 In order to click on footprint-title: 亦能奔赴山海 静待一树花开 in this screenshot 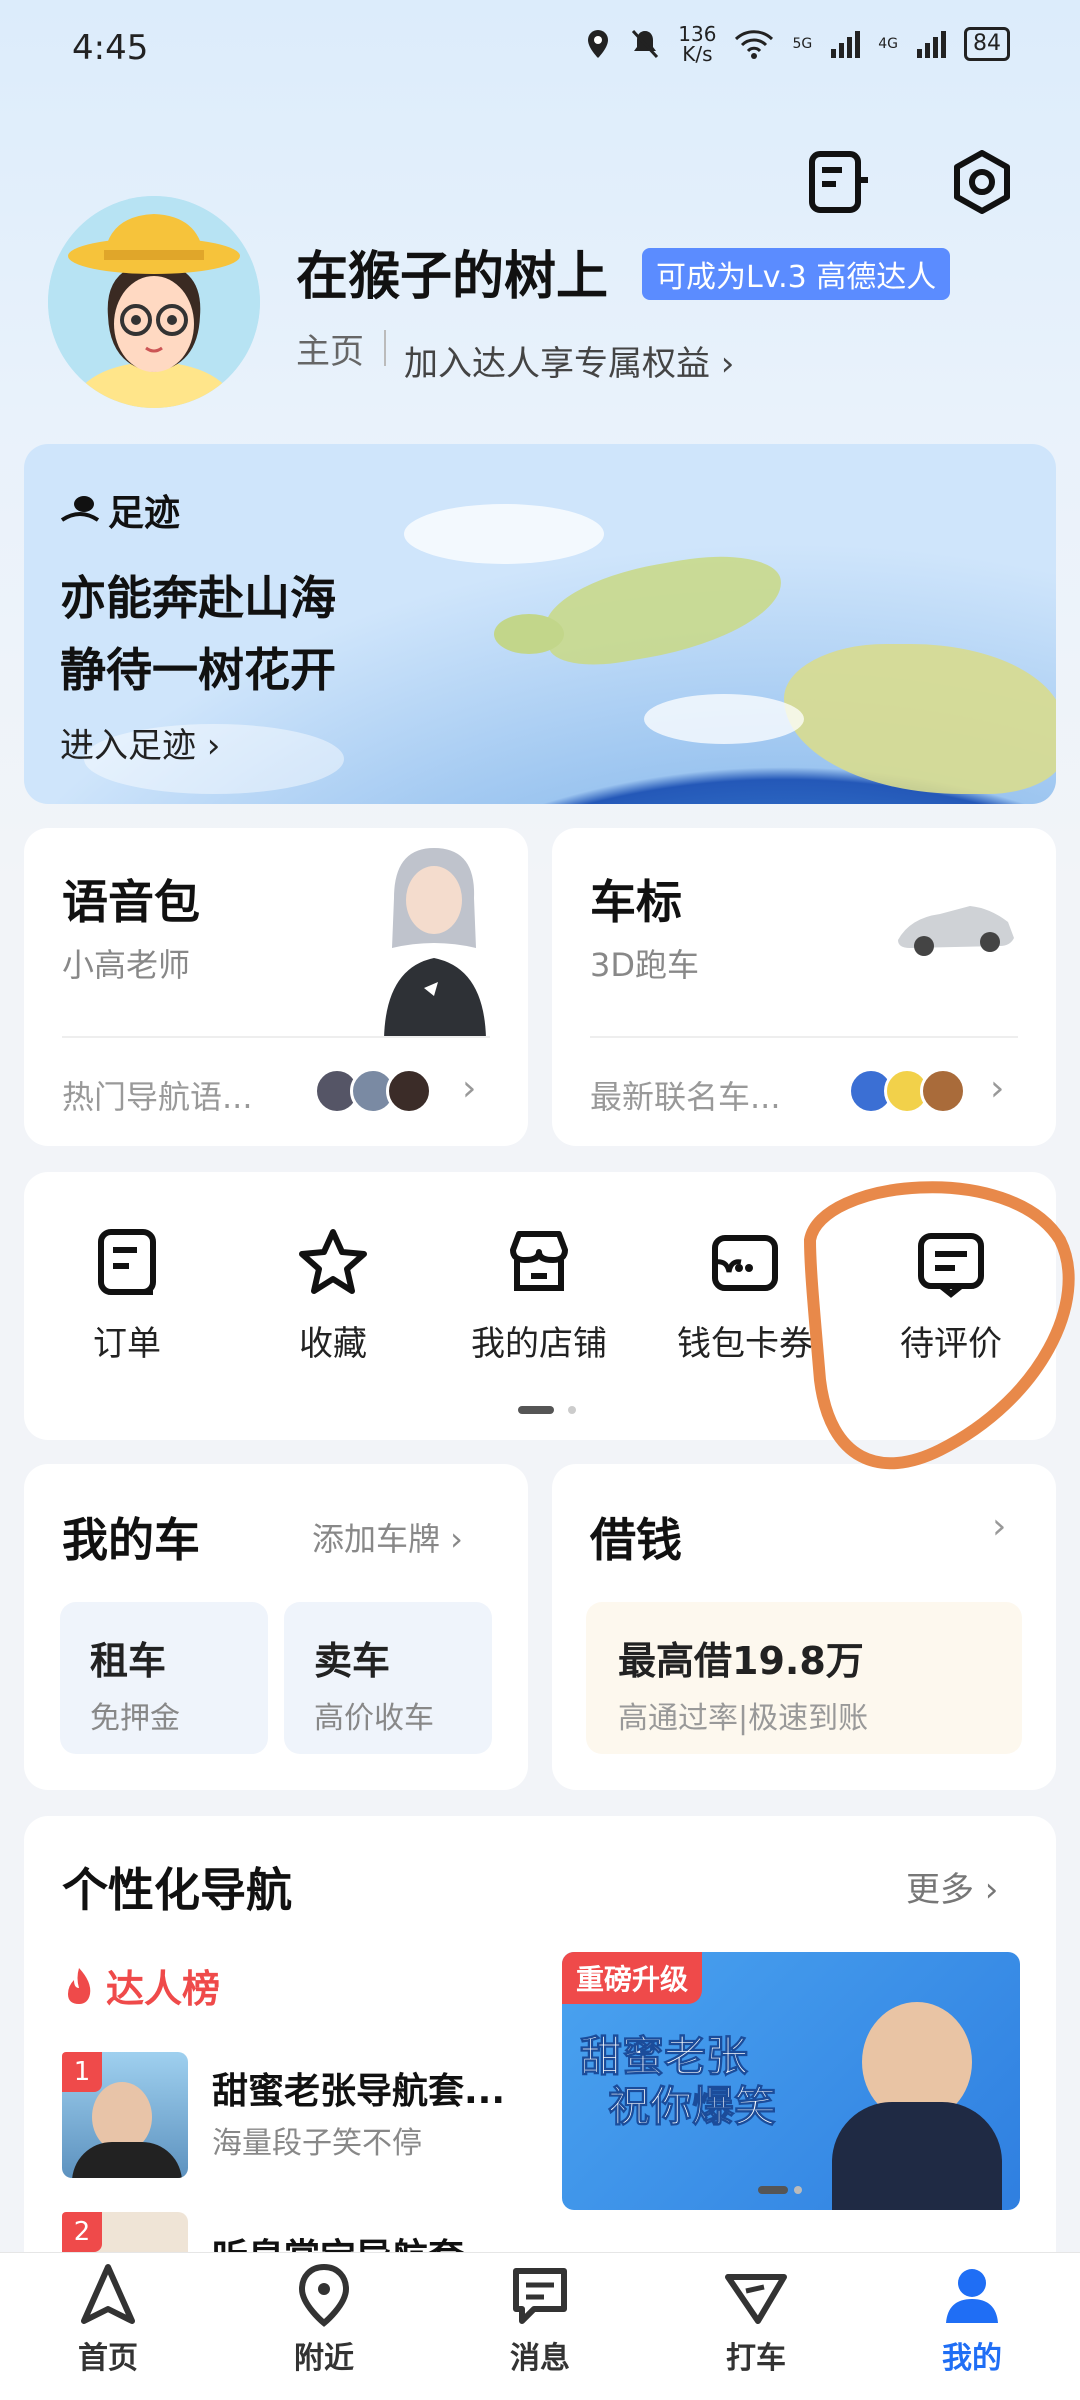, I will do `click(198, 634)`.